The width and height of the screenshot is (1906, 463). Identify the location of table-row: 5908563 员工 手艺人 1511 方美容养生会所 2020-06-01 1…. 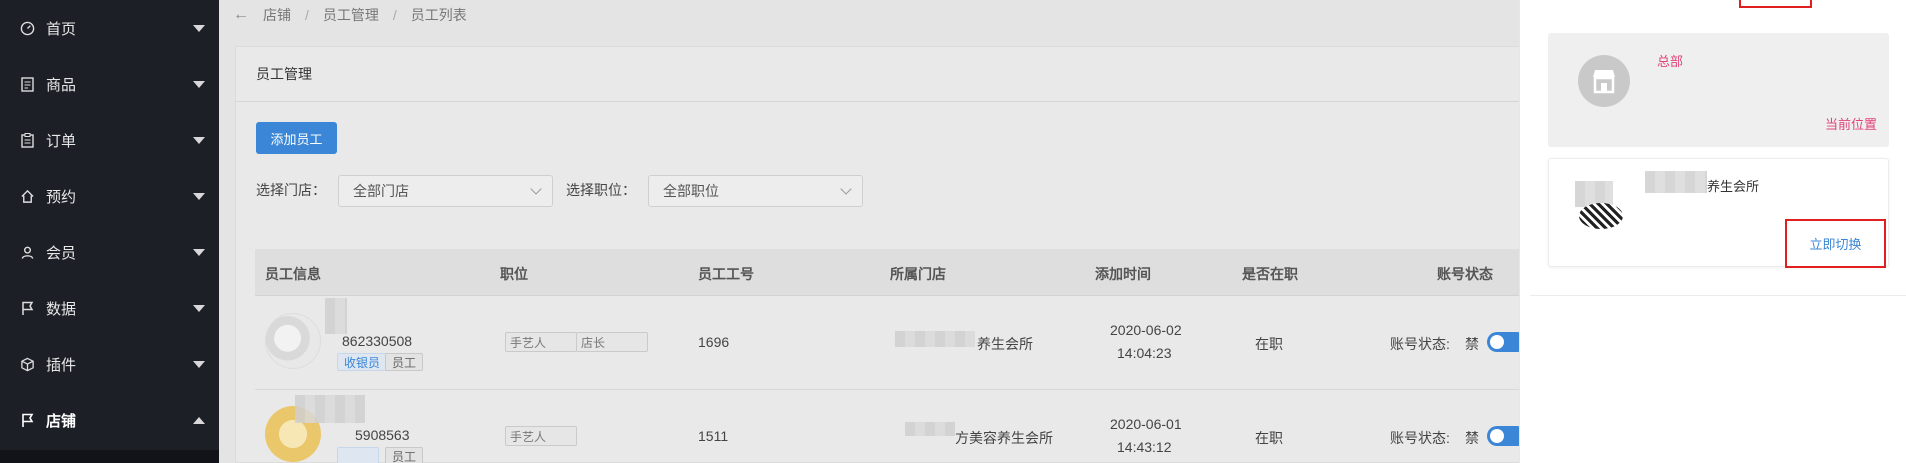
(895, 426).